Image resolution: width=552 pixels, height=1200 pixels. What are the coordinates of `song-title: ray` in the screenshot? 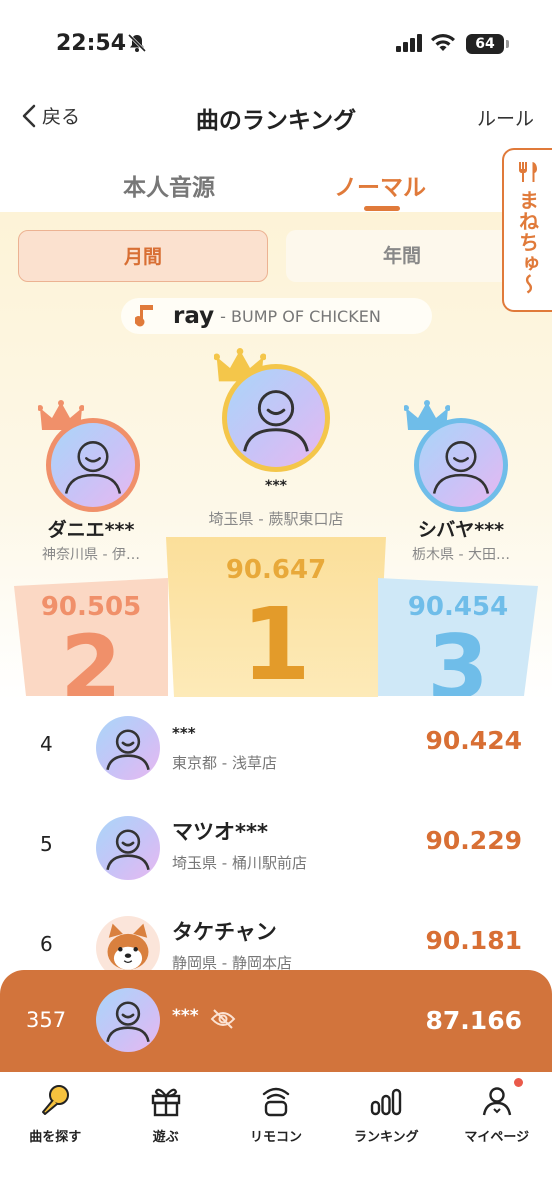 It's located at (194, 316).